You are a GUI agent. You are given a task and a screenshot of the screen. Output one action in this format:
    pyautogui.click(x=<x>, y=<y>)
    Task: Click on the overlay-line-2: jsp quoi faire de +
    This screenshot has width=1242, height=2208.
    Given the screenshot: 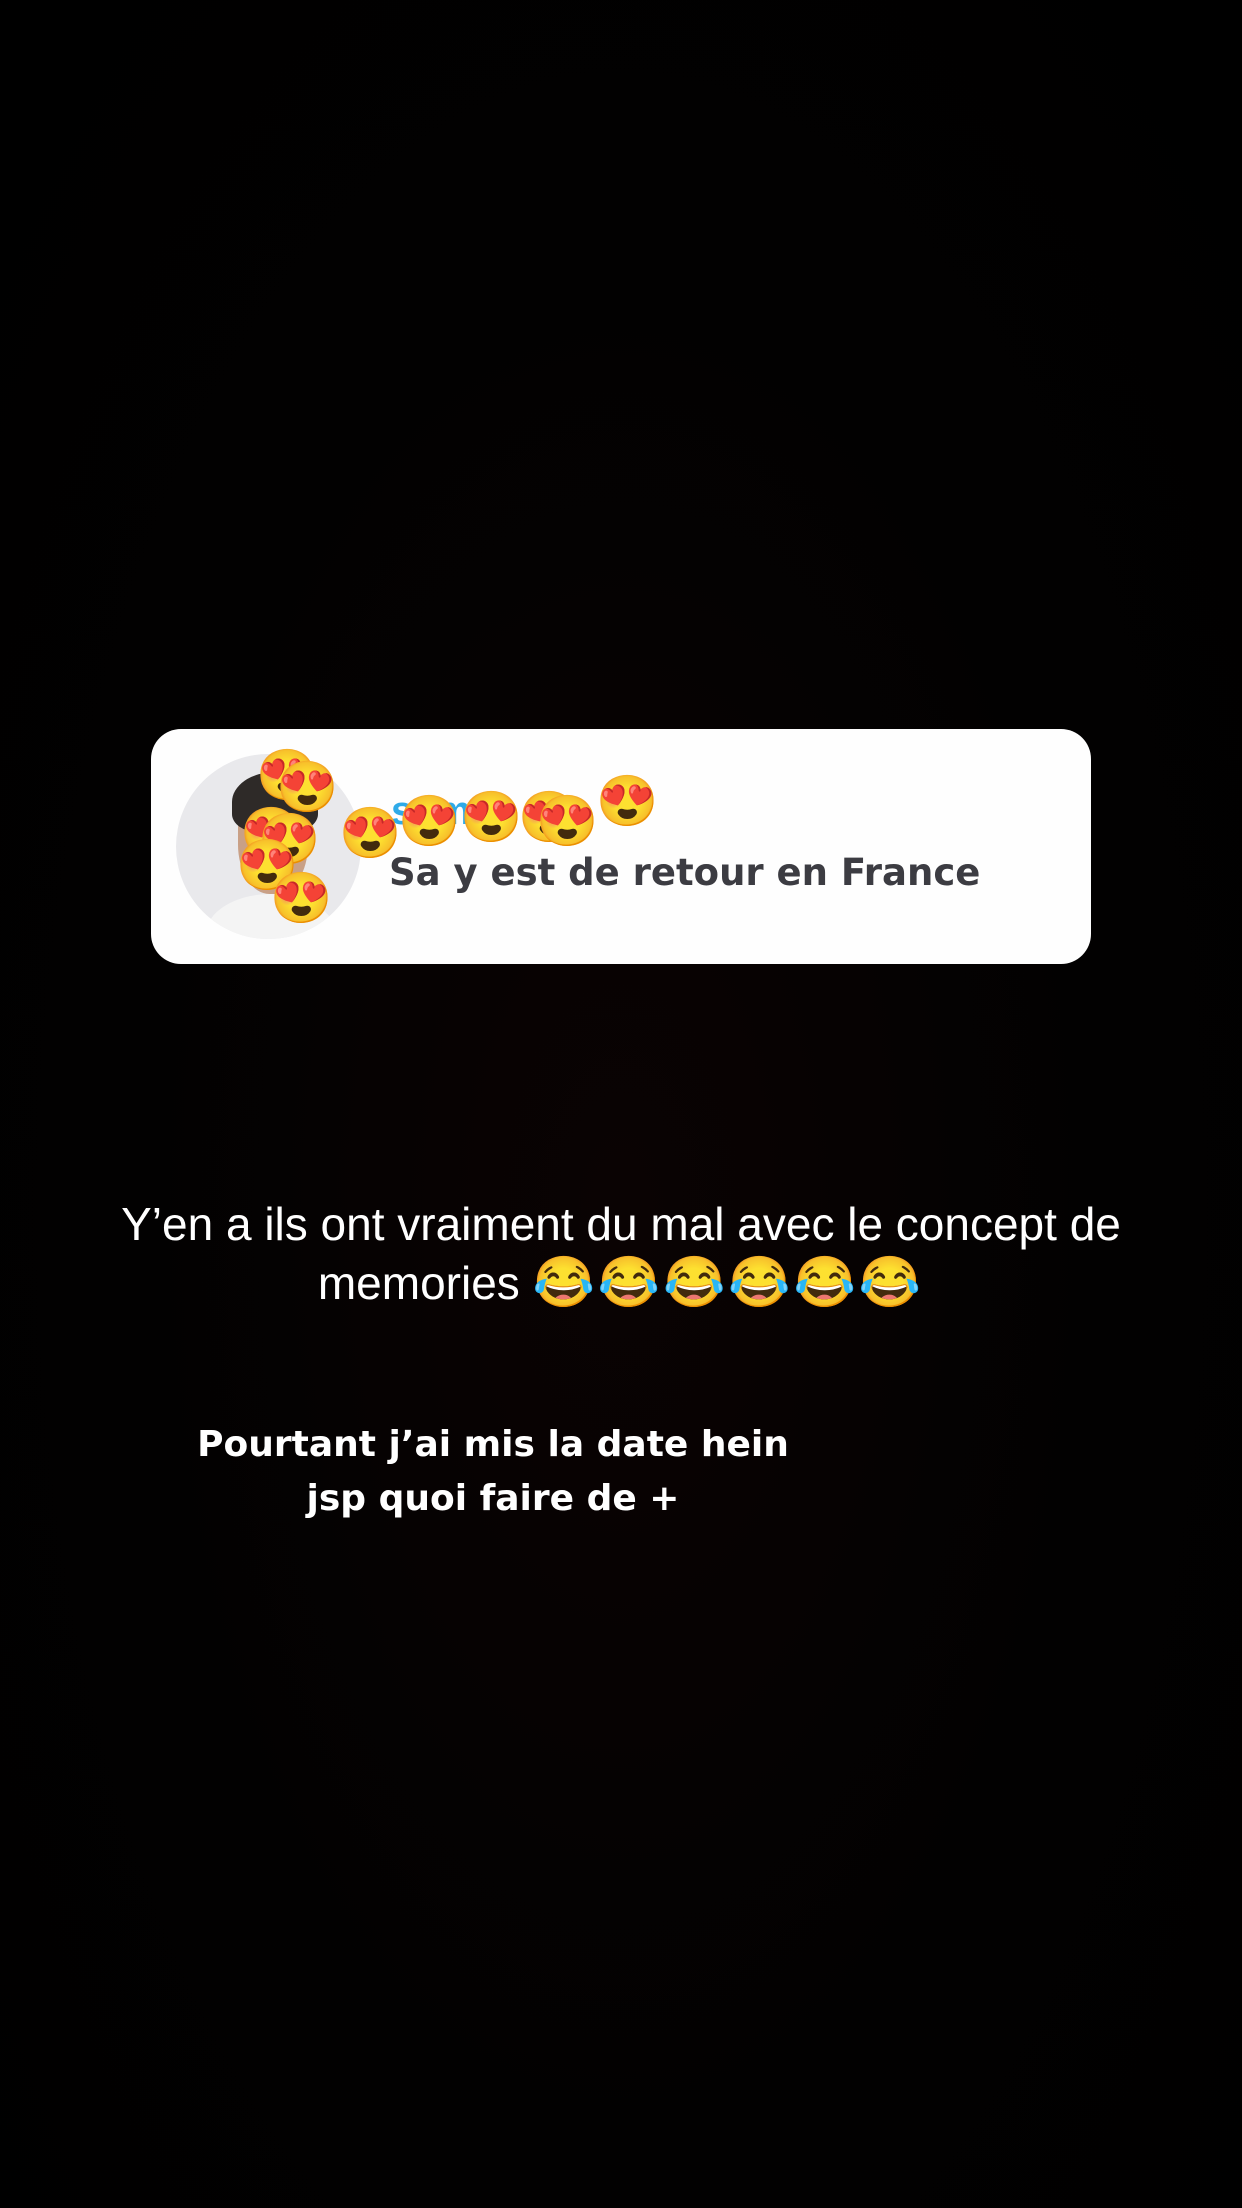 What is the action you would take?
    pyautogui.click(x=493, y=1498)
    